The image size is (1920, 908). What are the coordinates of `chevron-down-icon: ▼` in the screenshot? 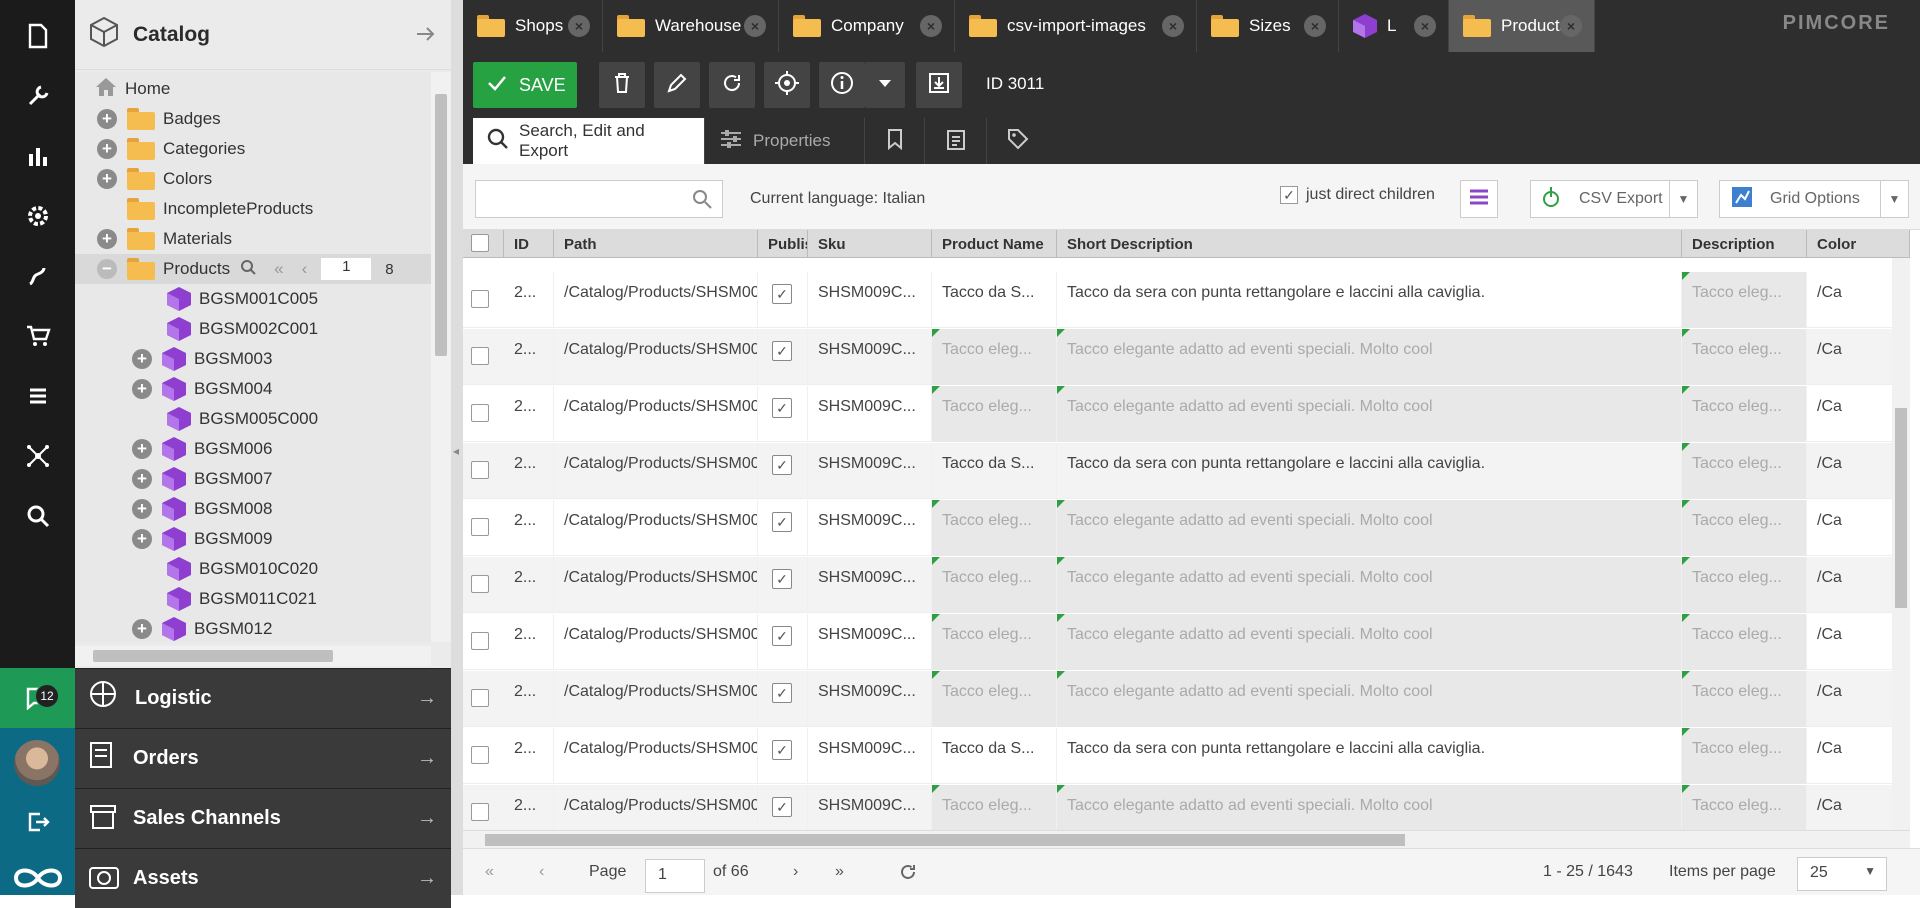 It's located at (1683, 199).